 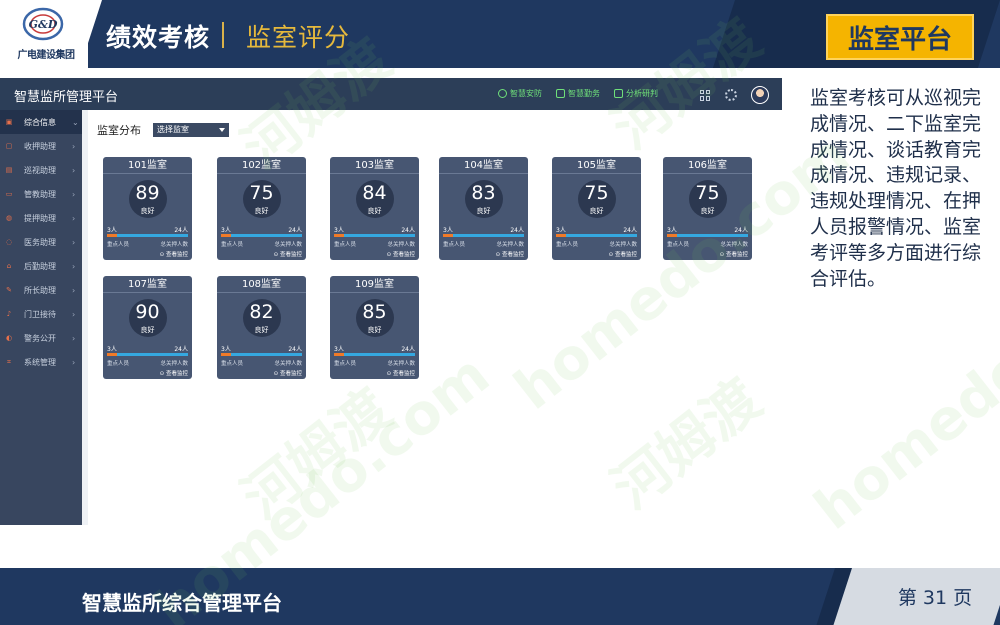 What do you see at coordinates (41, 146) in the screenshot?
I see `sidebar-item-custody: ▢ 收押助理 ›` at bounding box center [41, 146].